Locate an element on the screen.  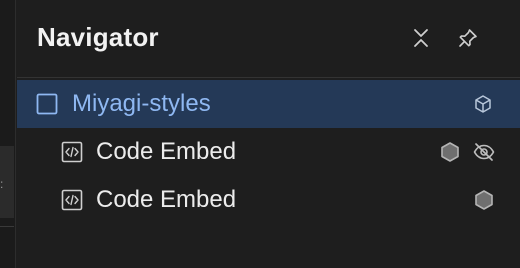
gutter-divider is located at coordinates (7, 226).